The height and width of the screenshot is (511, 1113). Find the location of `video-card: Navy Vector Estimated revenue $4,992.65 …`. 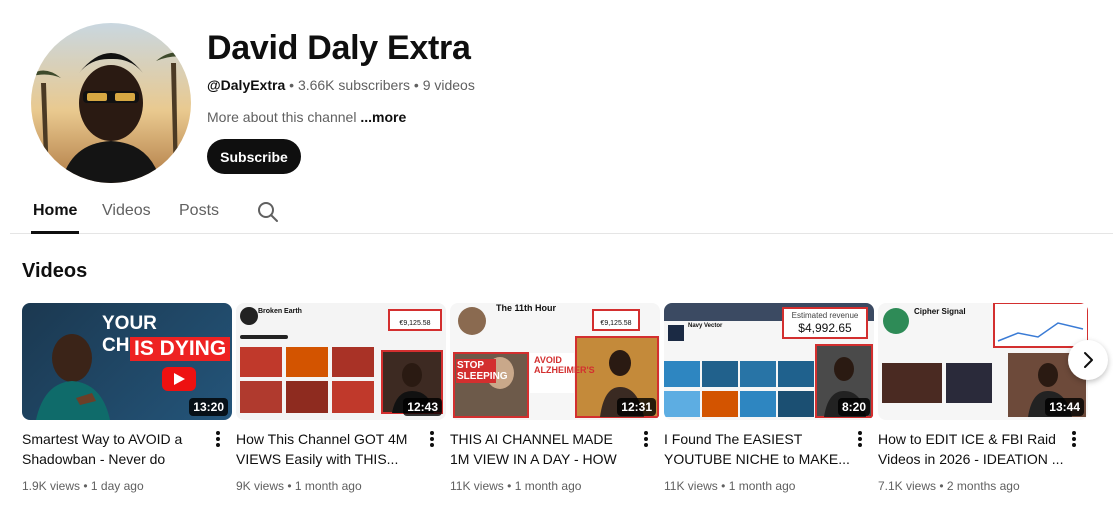

video-card: Navy Vector Estimated revenue $4,992.65 … is located at coordinates (769, 398).